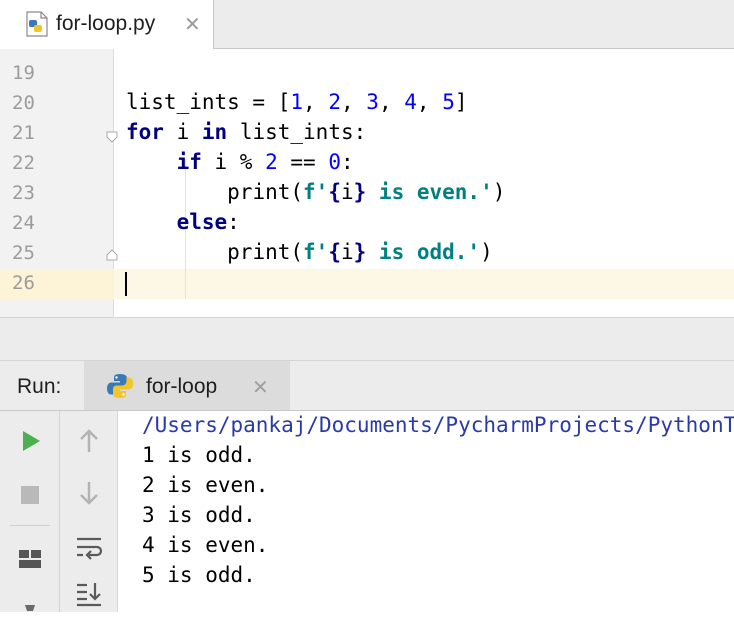 The width and height of the screenshot is (734, 639). I want to click on editor-tab-label: for-loop.py, so click(106, 23).